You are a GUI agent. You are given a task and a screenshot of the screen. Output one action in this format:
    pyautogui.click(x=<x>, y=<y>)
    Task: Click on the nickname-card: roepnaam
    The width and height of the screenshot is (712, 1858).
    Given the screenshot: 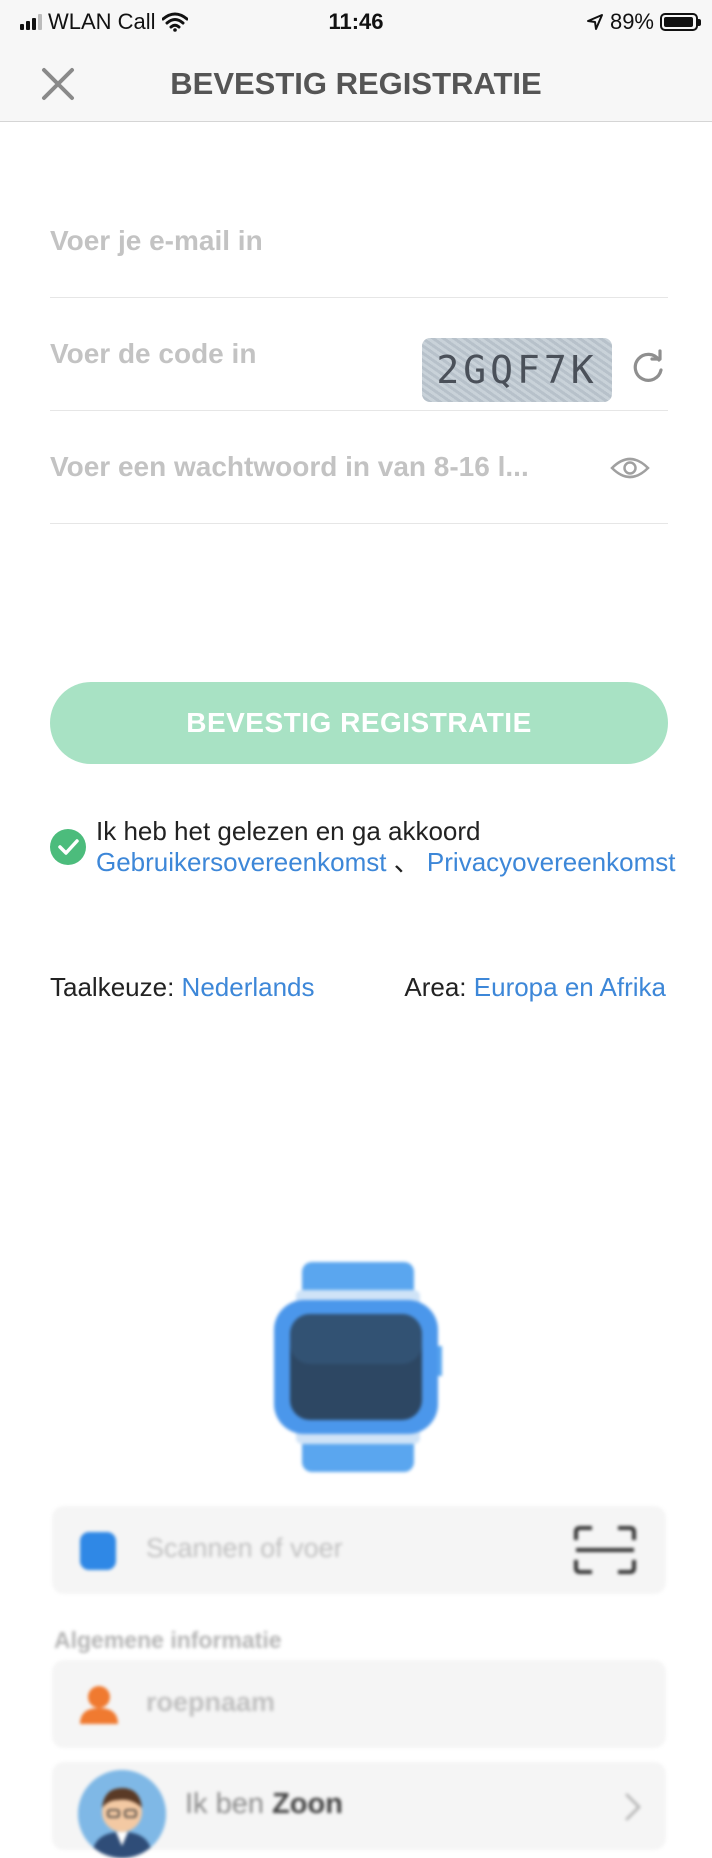 What is the action you would take?
    pyautogui.click(x=359, y=1704)
    